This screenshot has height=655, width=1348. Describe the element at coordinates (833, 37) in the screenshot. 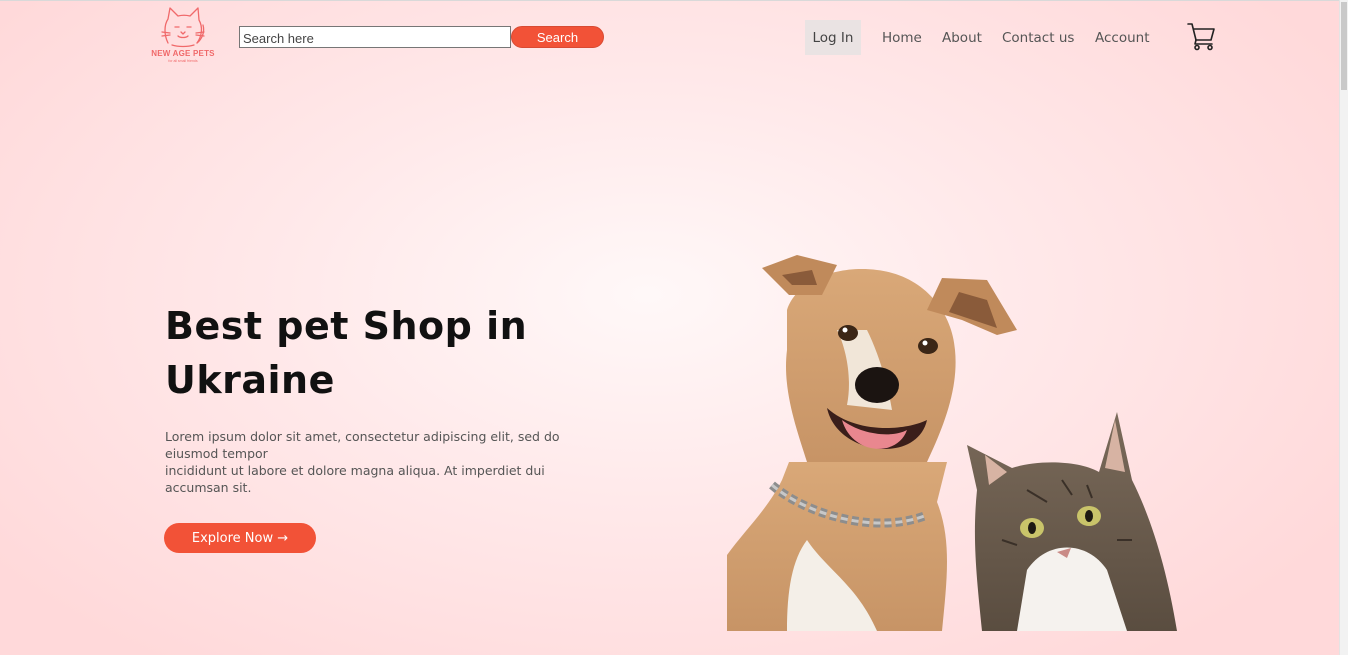

I see `login-button: Log In` at that location.